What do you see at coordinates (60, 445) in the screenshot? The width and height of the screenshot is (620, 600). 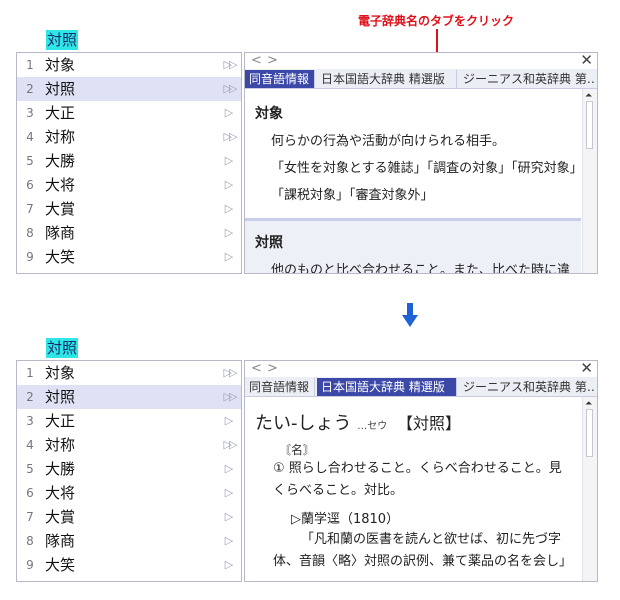 I see `candidate-text: 対称` at bounding box center [60, 445].